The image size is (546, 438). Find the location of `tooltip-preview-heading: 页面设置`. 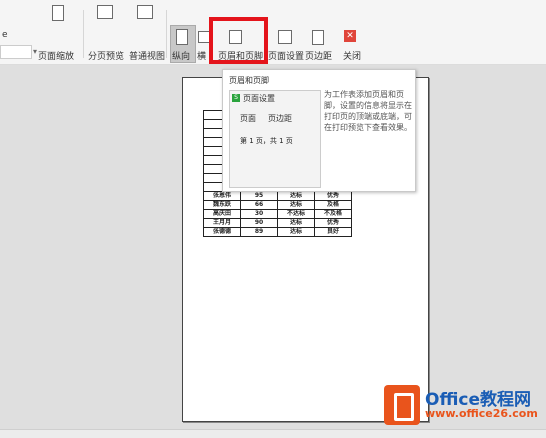

tooltip-preview-heading: 页面设置 is located at coordinates (259, 98).